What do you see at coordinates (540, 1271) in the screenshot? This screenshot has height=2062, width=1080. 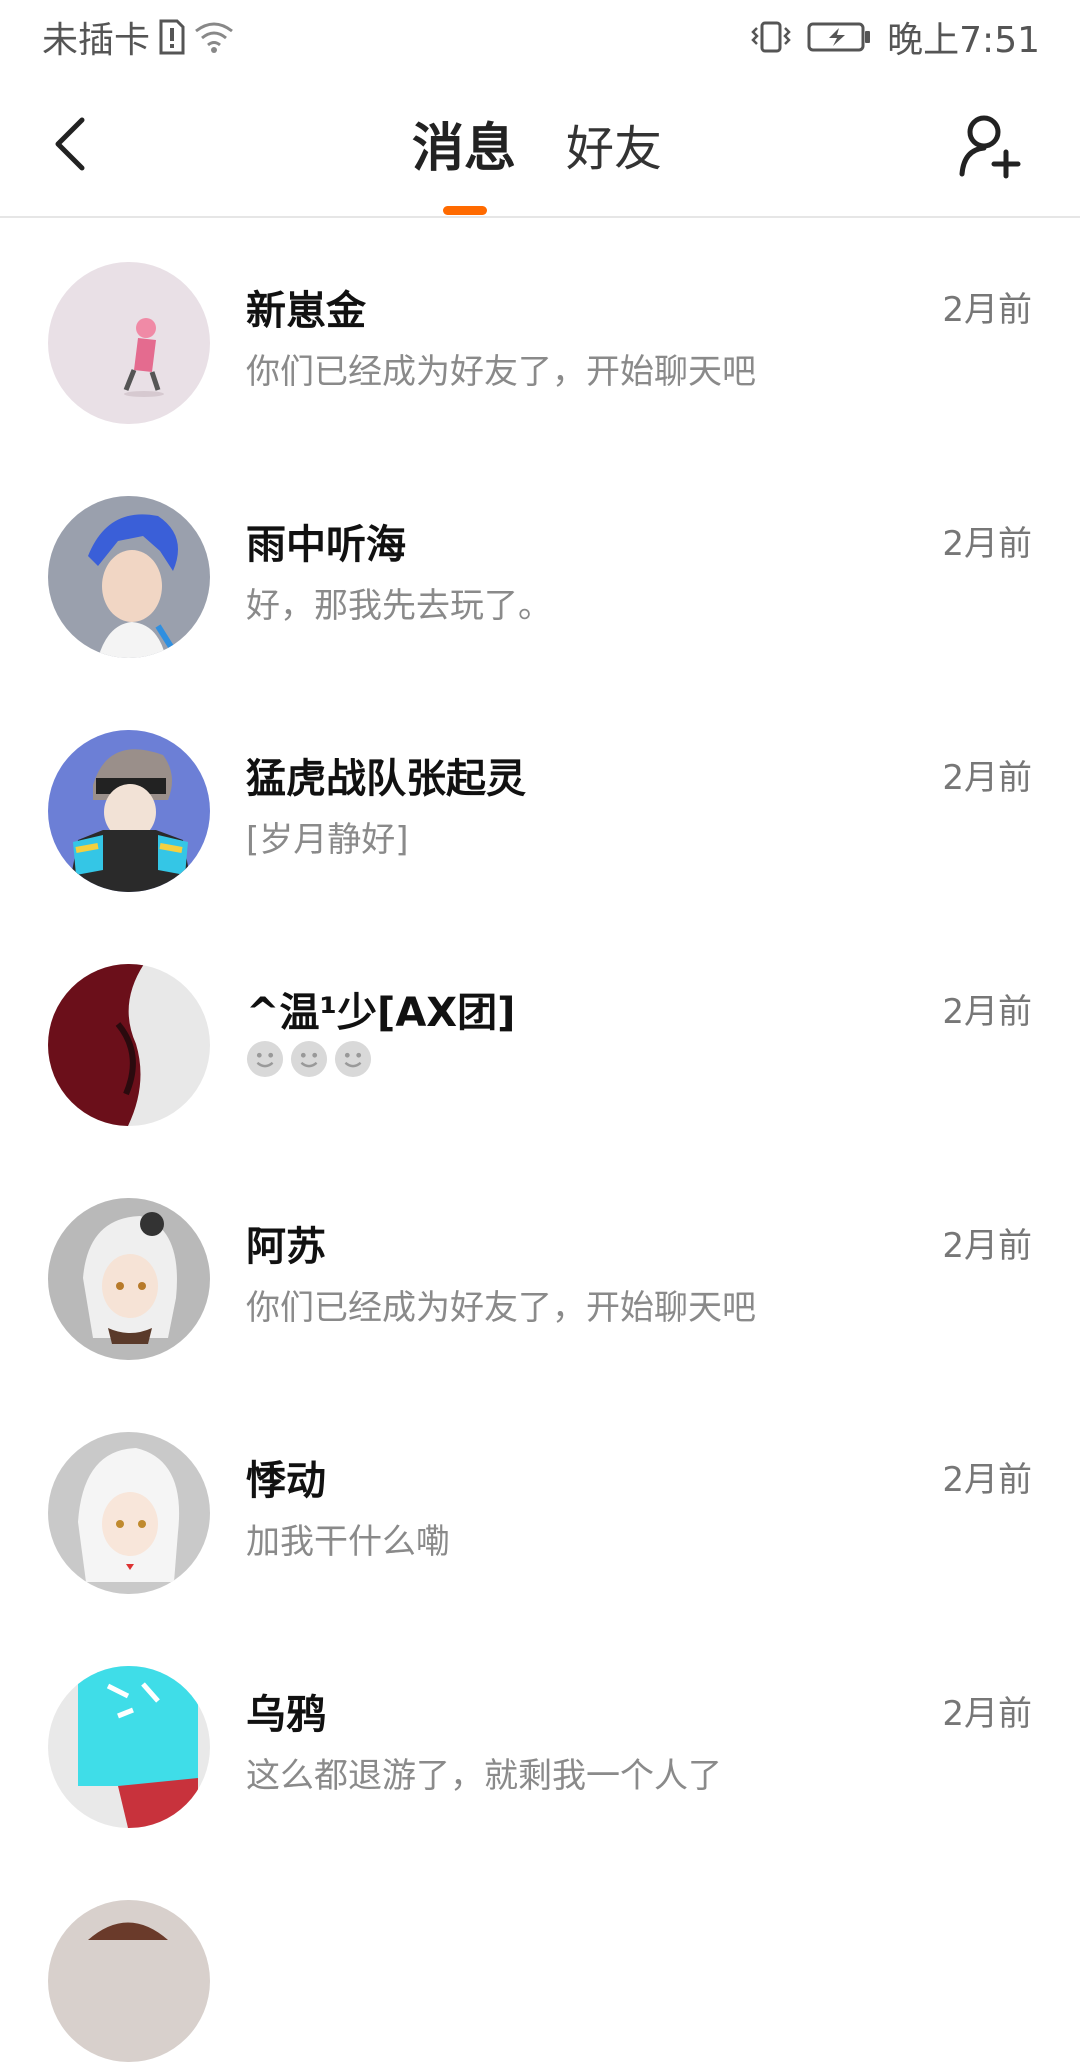 I see `conversation-item: 阿苏 你们已经成为好友了，开始聊天吧 2月前` at bounding box center [540, 1271].